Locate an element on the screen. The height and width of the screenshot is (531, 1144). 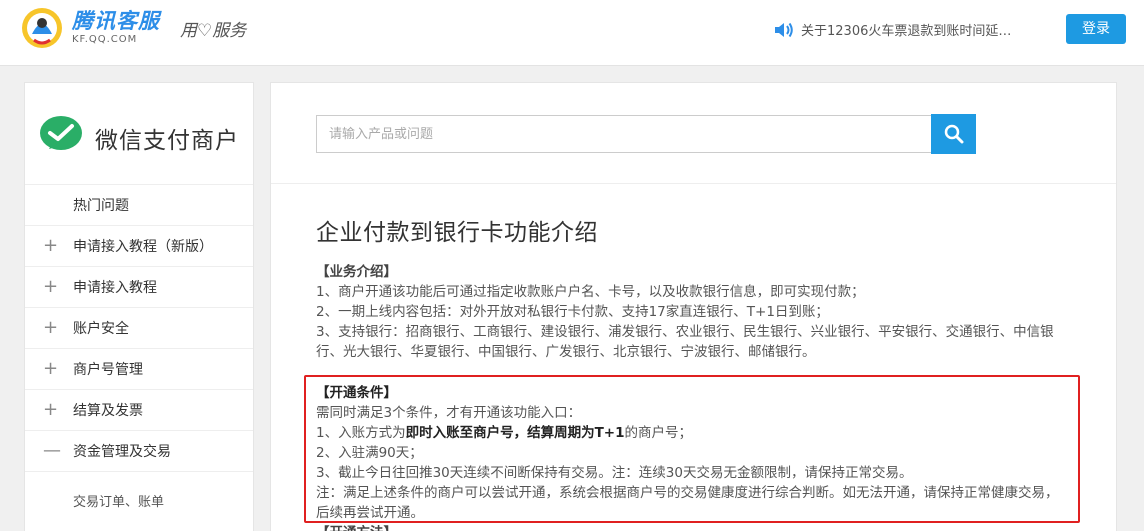
paragraph-line: 需同时满足3个条件，才有开通该功能入口： is located at coordinates (449, 413).